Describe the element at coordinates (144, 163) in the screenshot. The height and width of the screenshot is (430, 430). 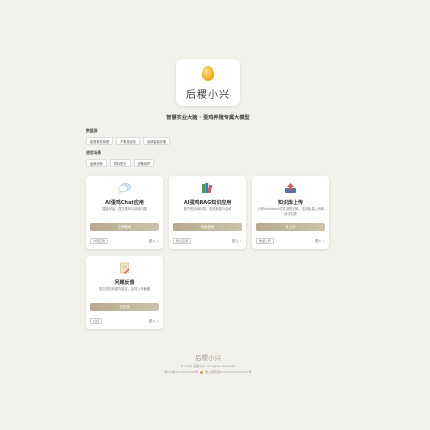
I see `chip: 设备维护` at that location.